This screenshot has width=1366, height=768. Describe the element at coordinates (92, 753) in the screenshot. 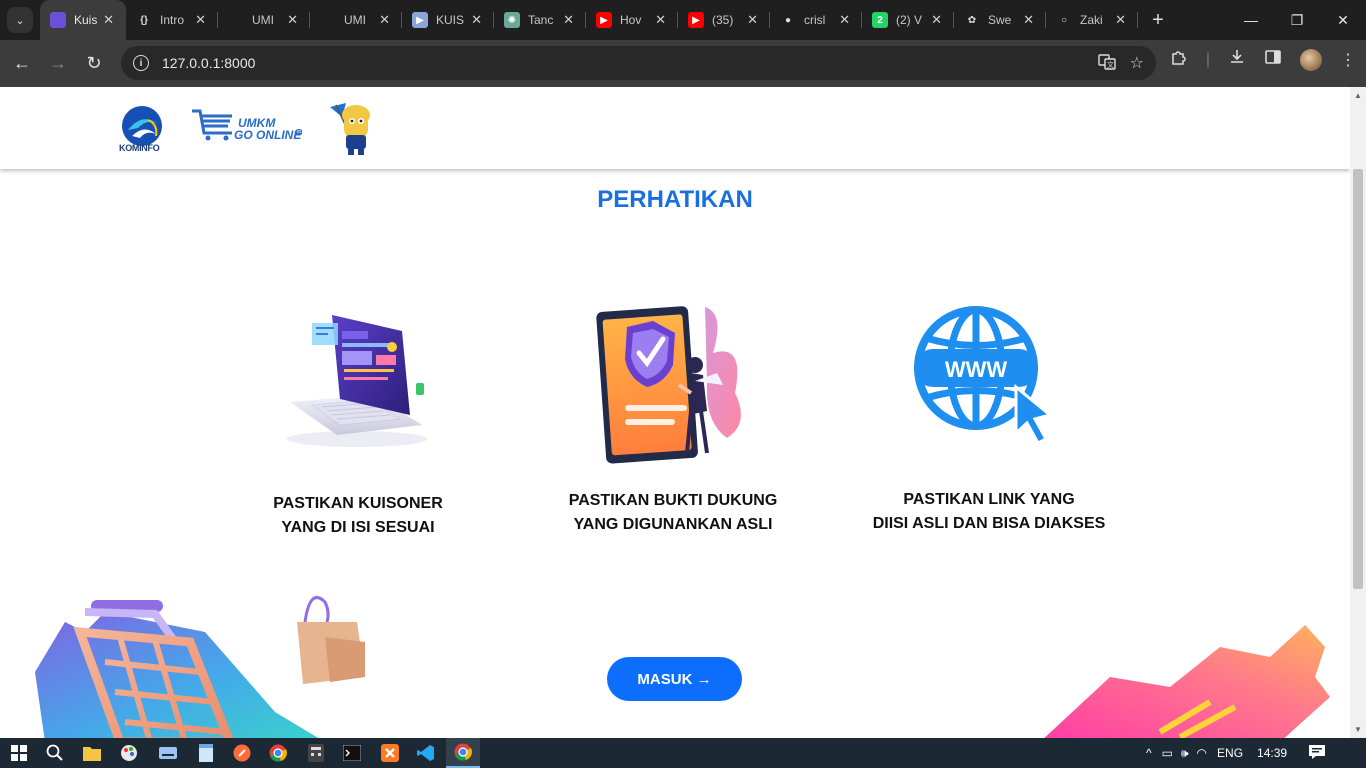

I see `file-explorer-icon` at that location.